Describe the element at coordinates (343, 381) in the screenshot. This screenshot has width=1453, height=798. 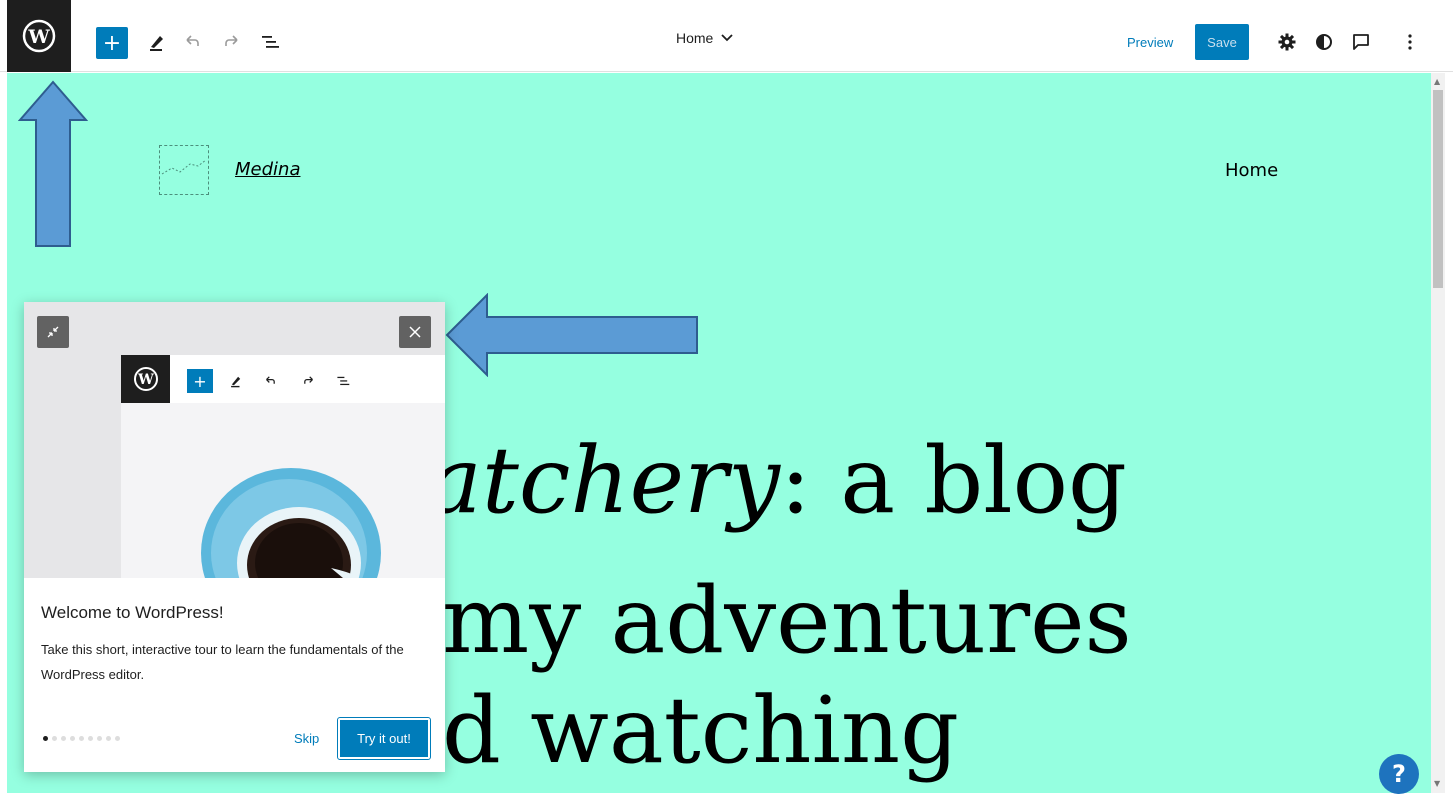
I see `illustration-list-view-icon` at that location.